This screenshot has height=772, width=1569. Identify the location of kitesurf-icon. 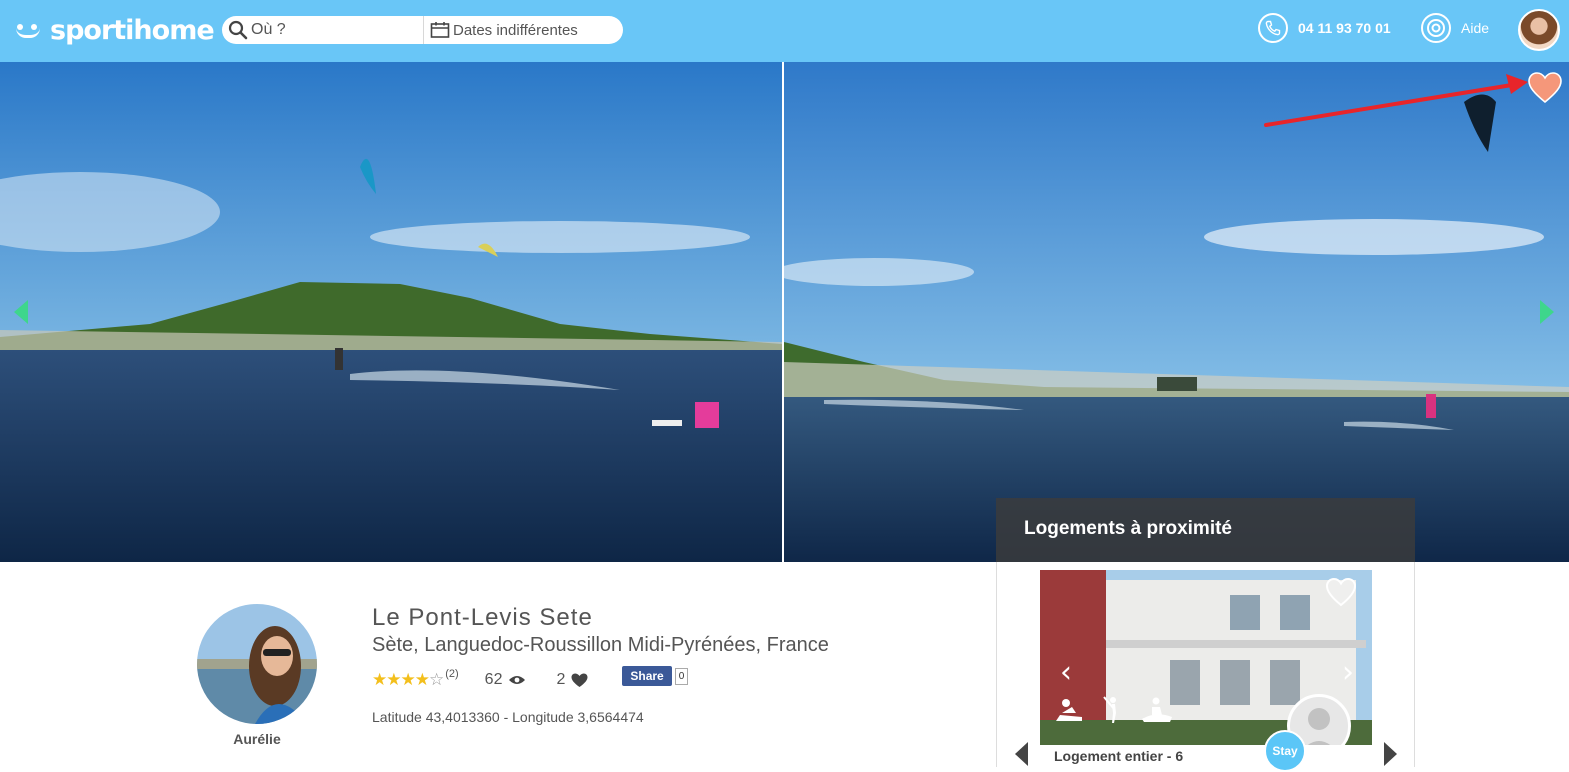
(1069, 710).